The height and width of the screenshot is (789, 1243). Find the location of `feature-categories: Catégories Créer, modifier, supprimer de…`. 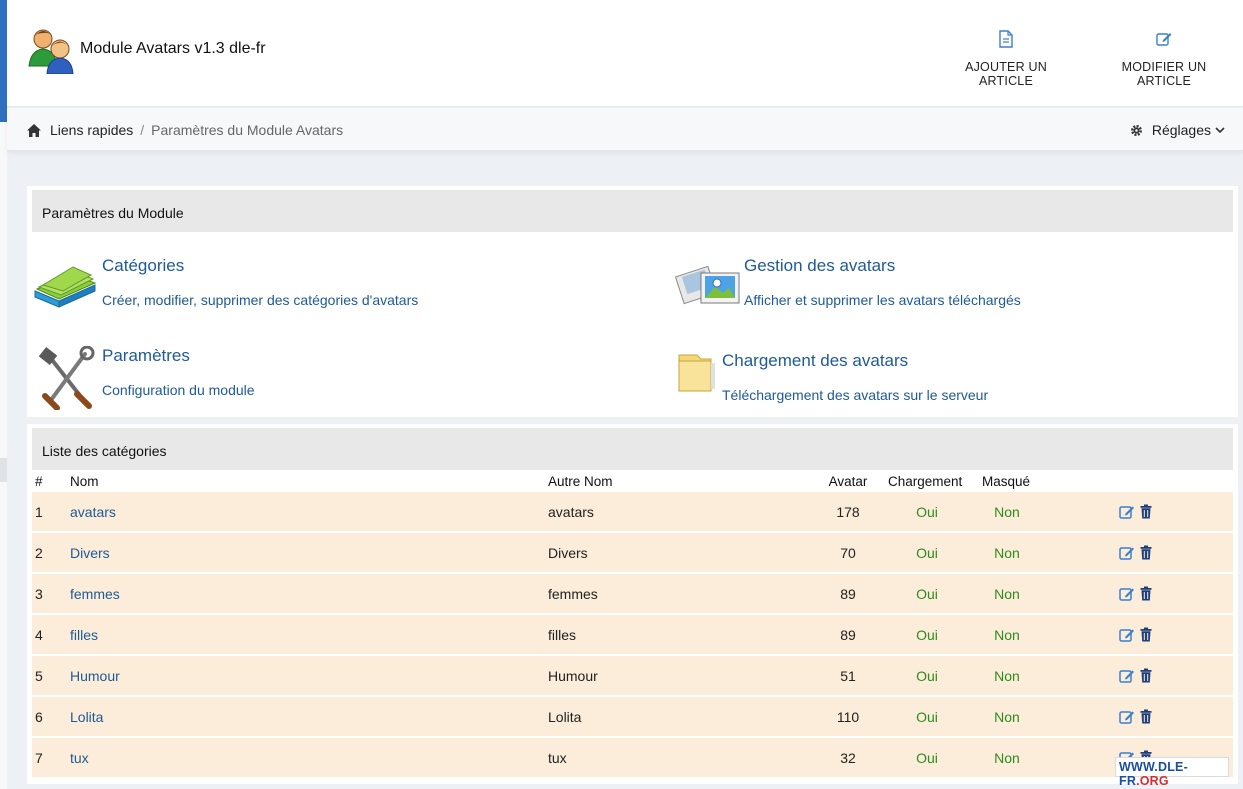

feature-categories: Catégories Créer, modifier, supprimer de… is located at coordinates (333, 286).